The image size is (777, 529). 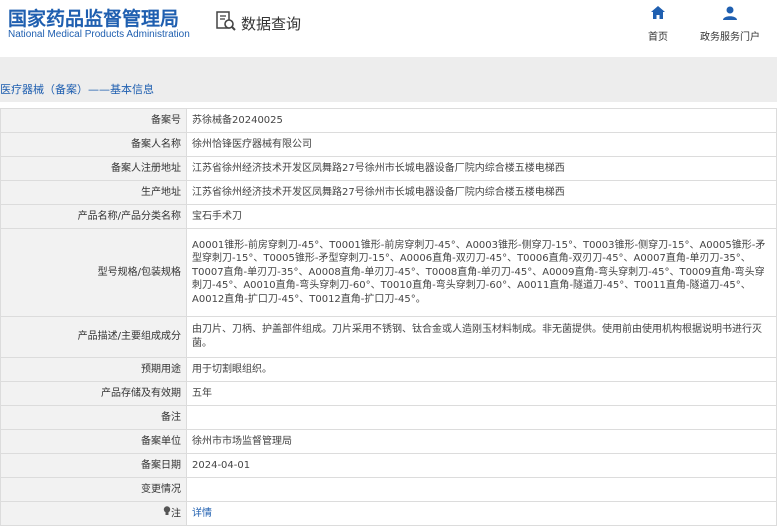 What do you see at coordinates (481, 120) in the screenshot?
I see `field-value: 苏徐械备20240025` at bounding box center [481, 120].